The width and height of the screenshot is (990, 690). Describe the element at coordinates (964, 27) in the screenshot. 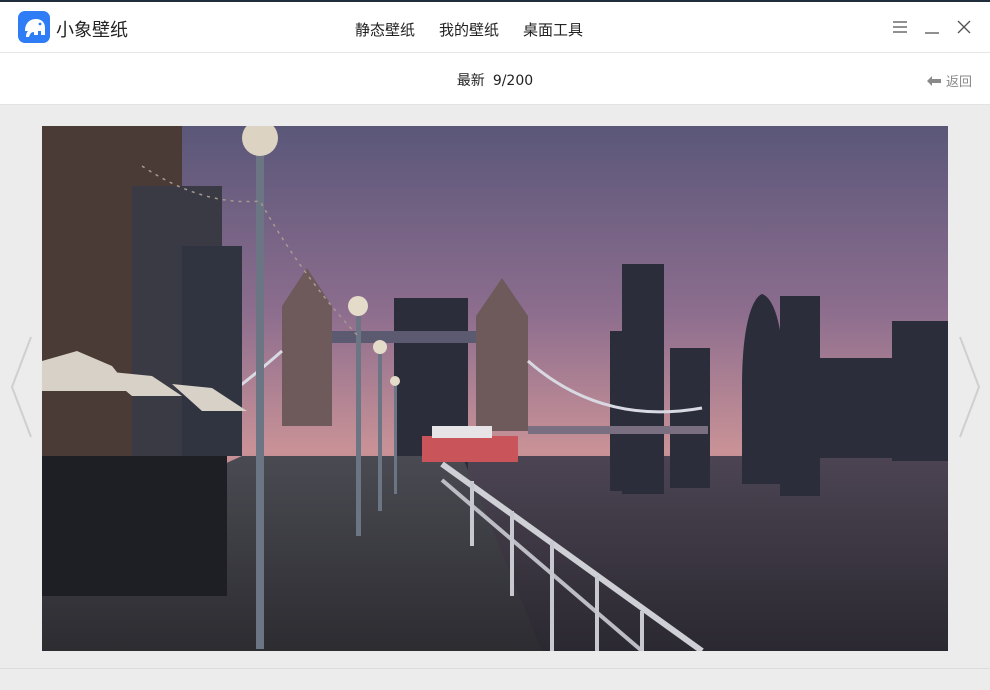

I see `close-icon` at that location.